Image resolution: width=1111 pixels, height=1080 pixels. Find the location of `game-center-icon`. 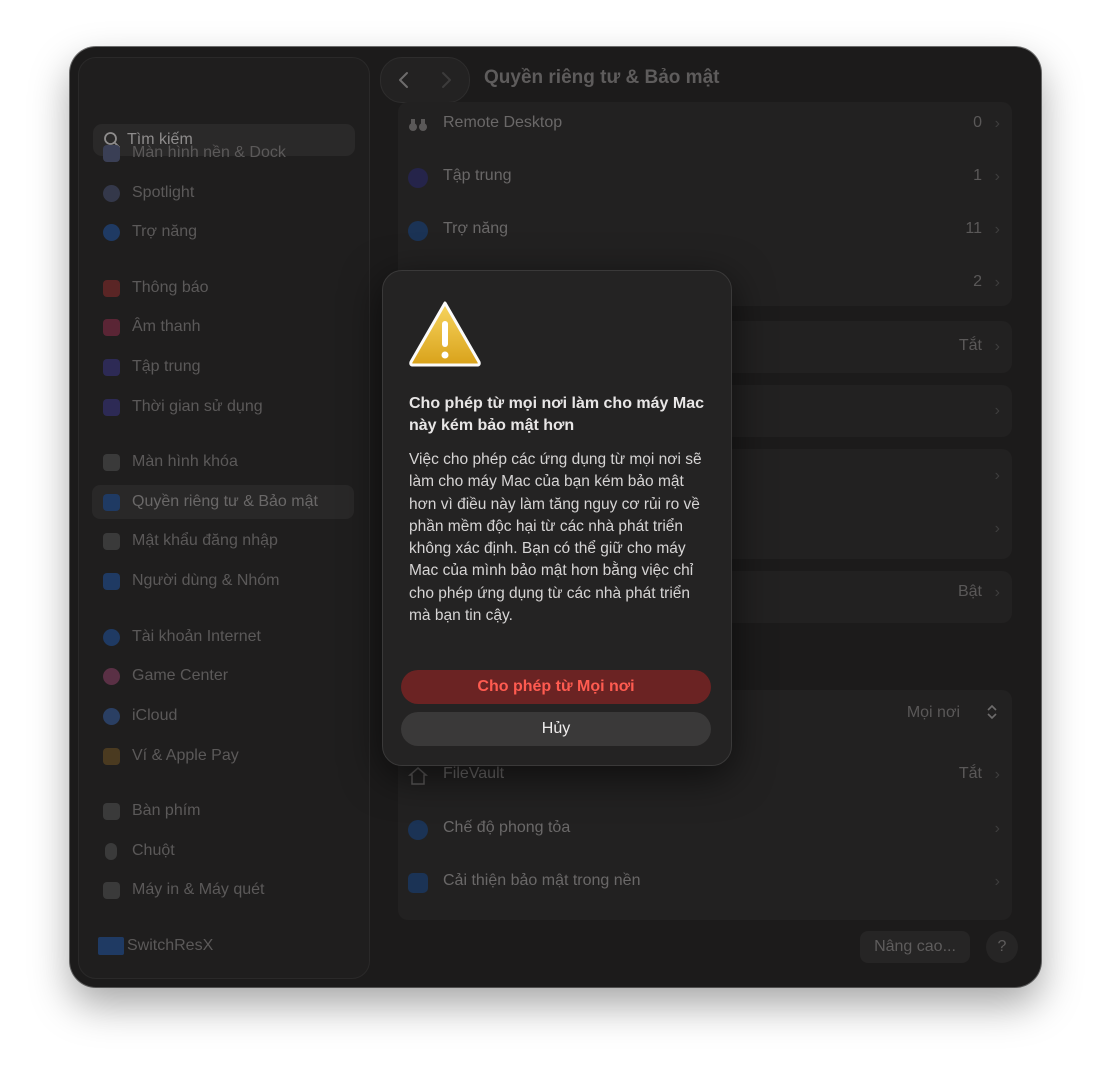

game-center-icon is located at coordinates (111, 676).